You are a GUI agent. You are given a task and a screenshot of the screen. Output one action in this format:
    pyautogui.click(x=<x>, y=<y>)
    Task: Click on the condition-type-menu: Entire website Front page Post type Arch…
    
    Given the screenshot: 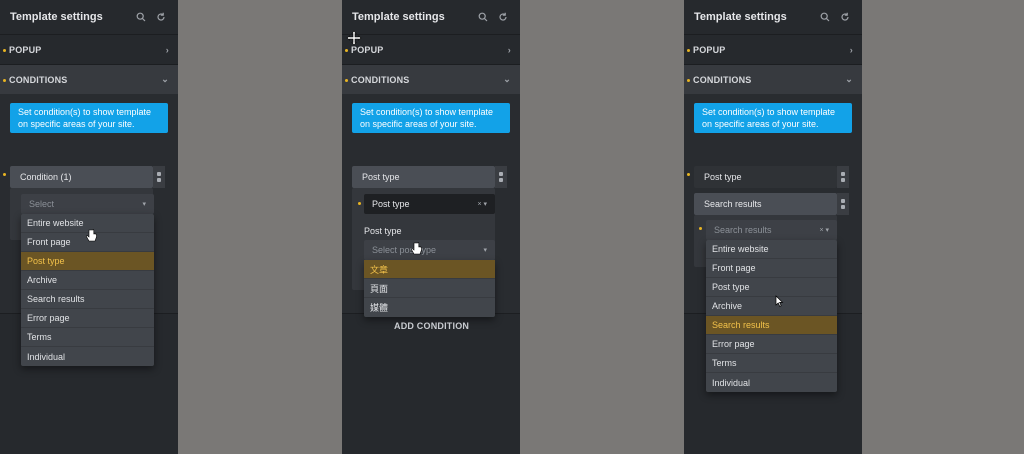 What is the action you would take?
    pyautogui.click(x=771, y=316)
    